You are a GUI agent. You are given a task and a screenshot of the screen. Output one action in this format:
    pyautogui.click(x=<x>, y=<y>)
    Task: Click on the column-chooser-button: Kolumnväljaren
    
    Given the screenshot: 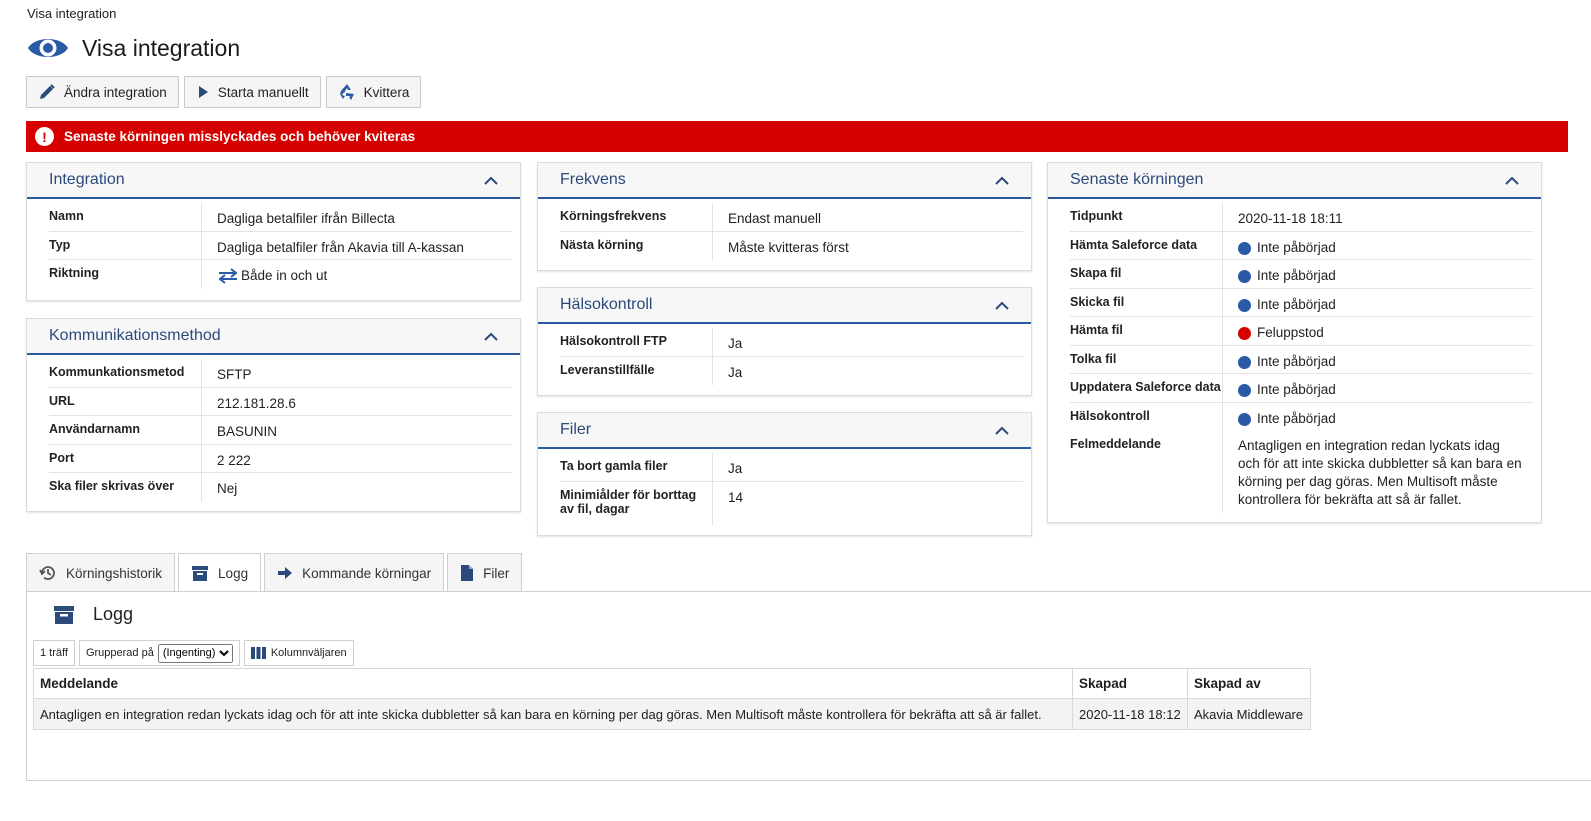 What is the action you would take?
    pyautogui.click(x=298, y=653)
    